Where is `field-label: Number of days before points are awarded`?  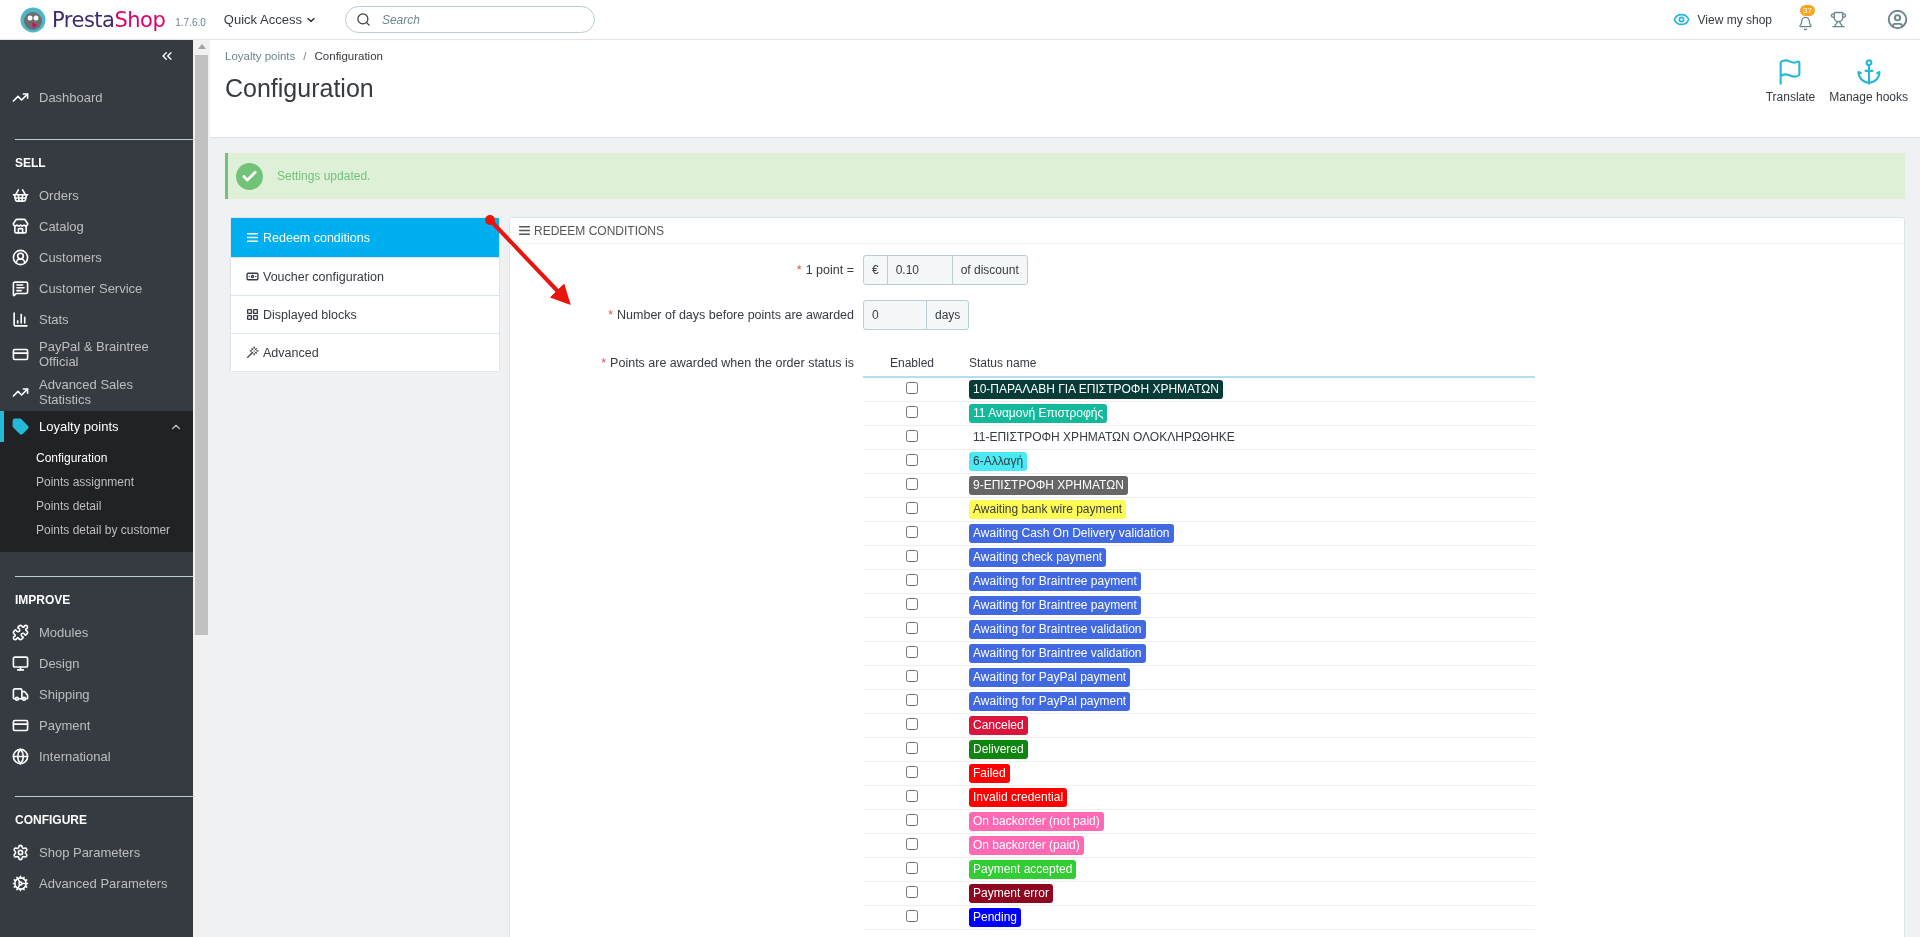 field-label: Number of days before points are awarded is located at coordinates (735, 315).